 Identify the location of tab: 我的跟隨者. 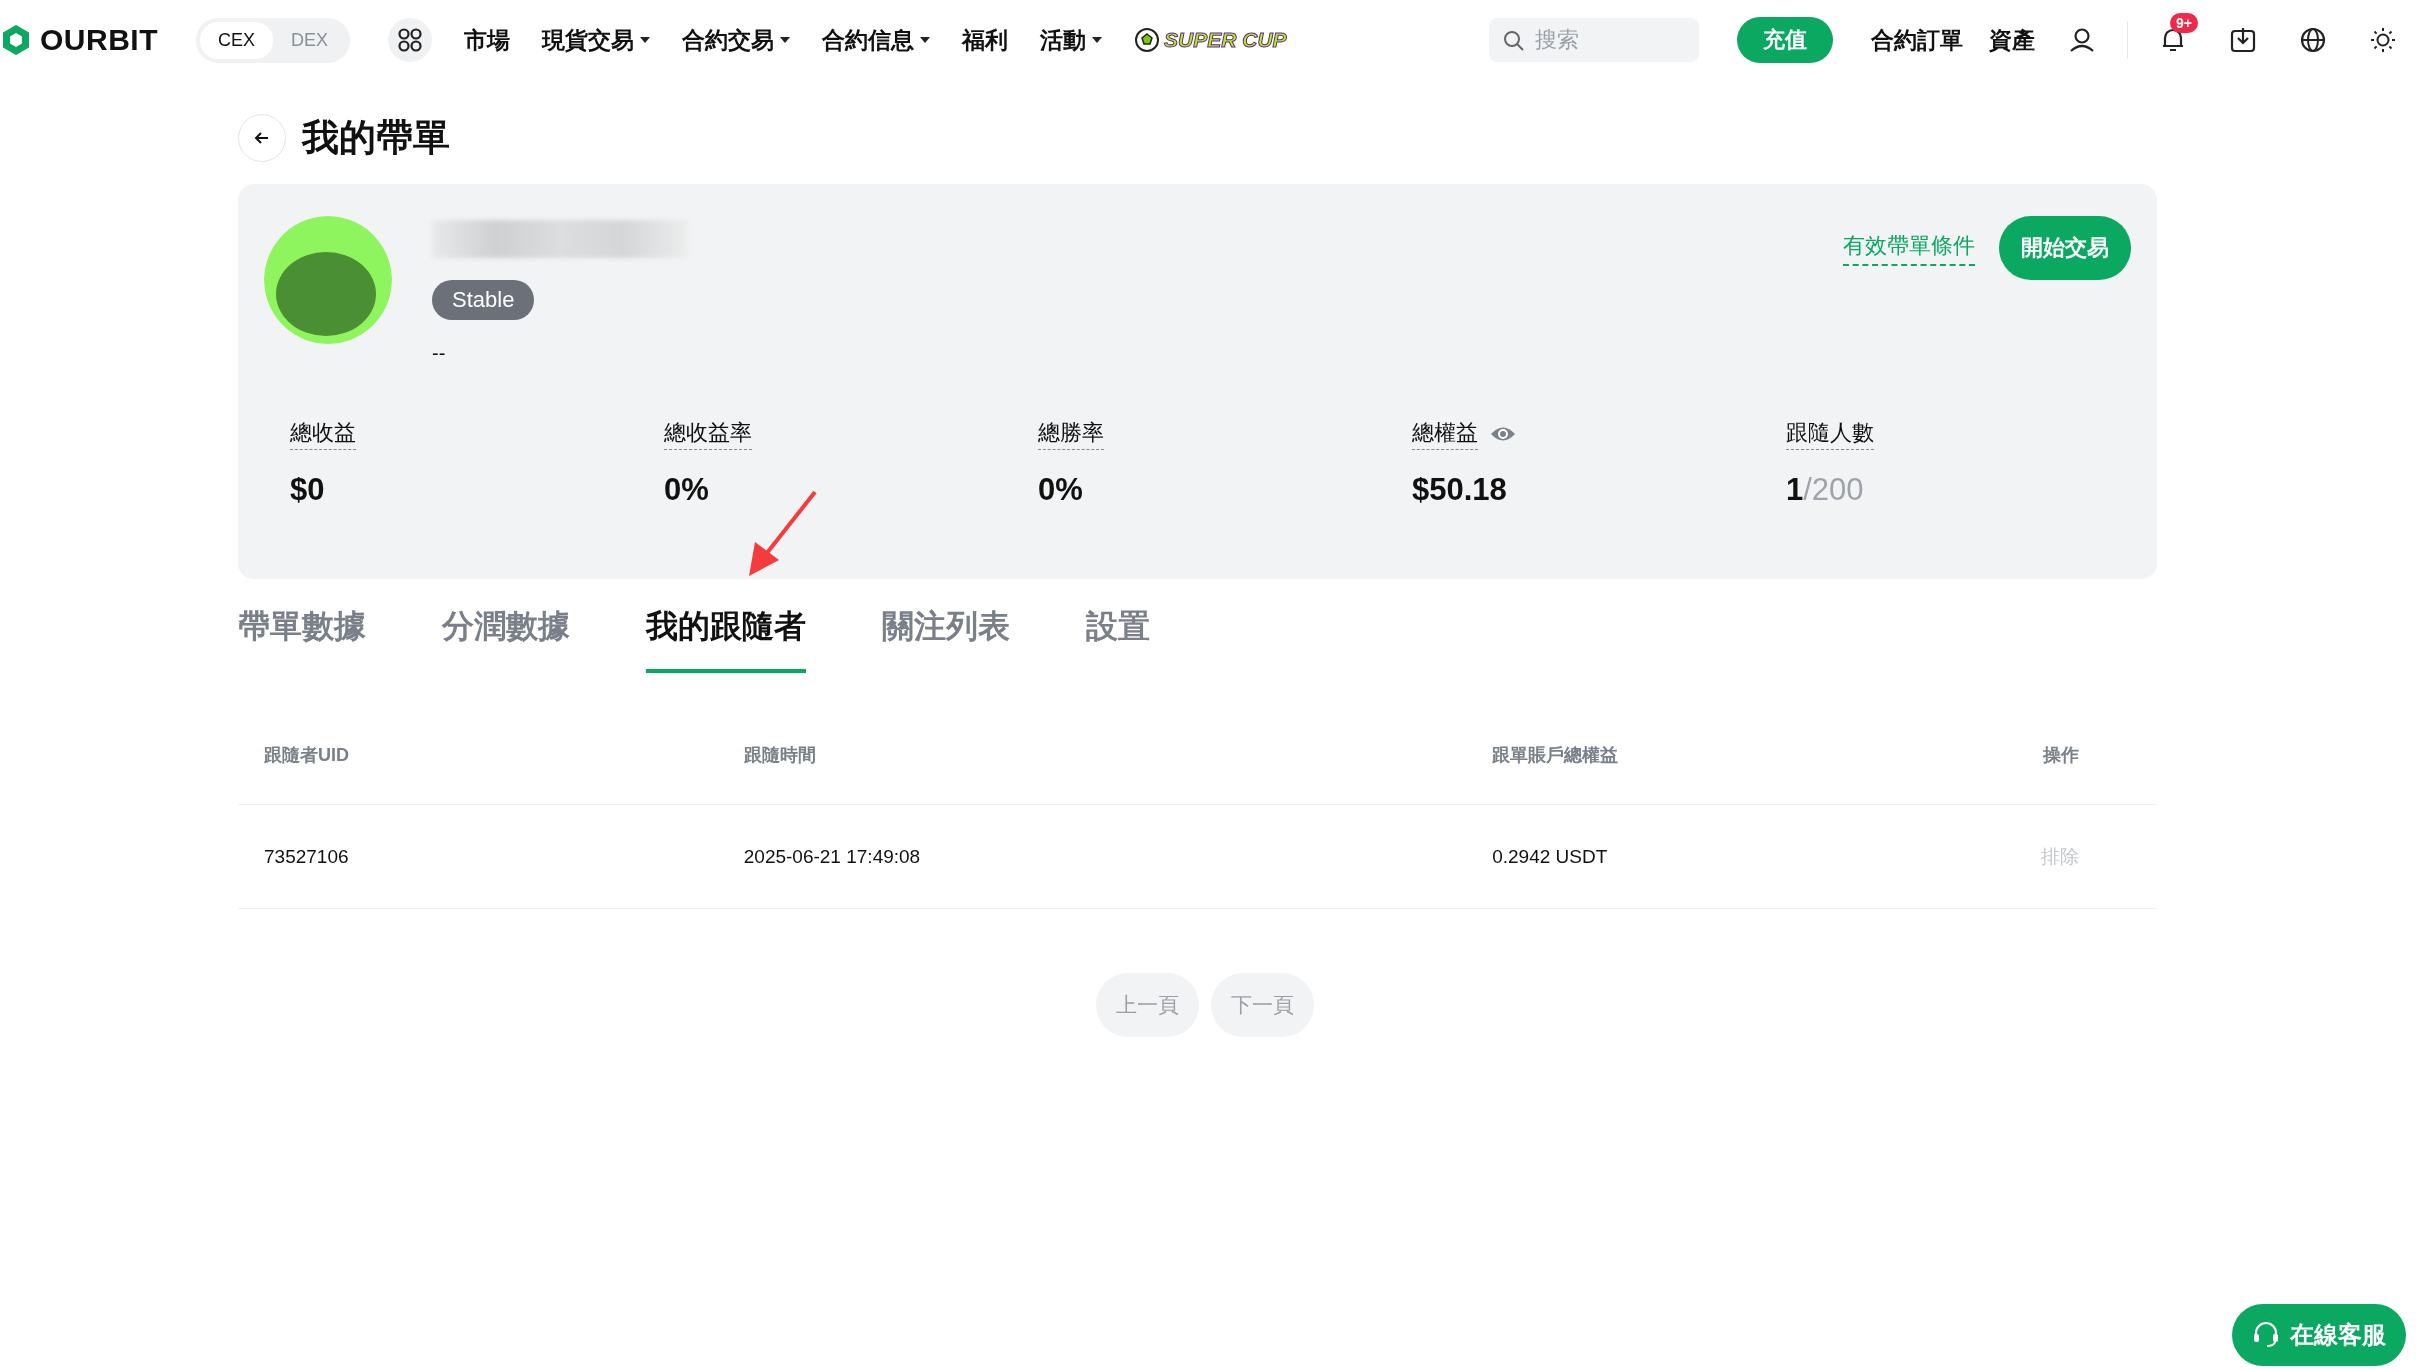
(726, 639).